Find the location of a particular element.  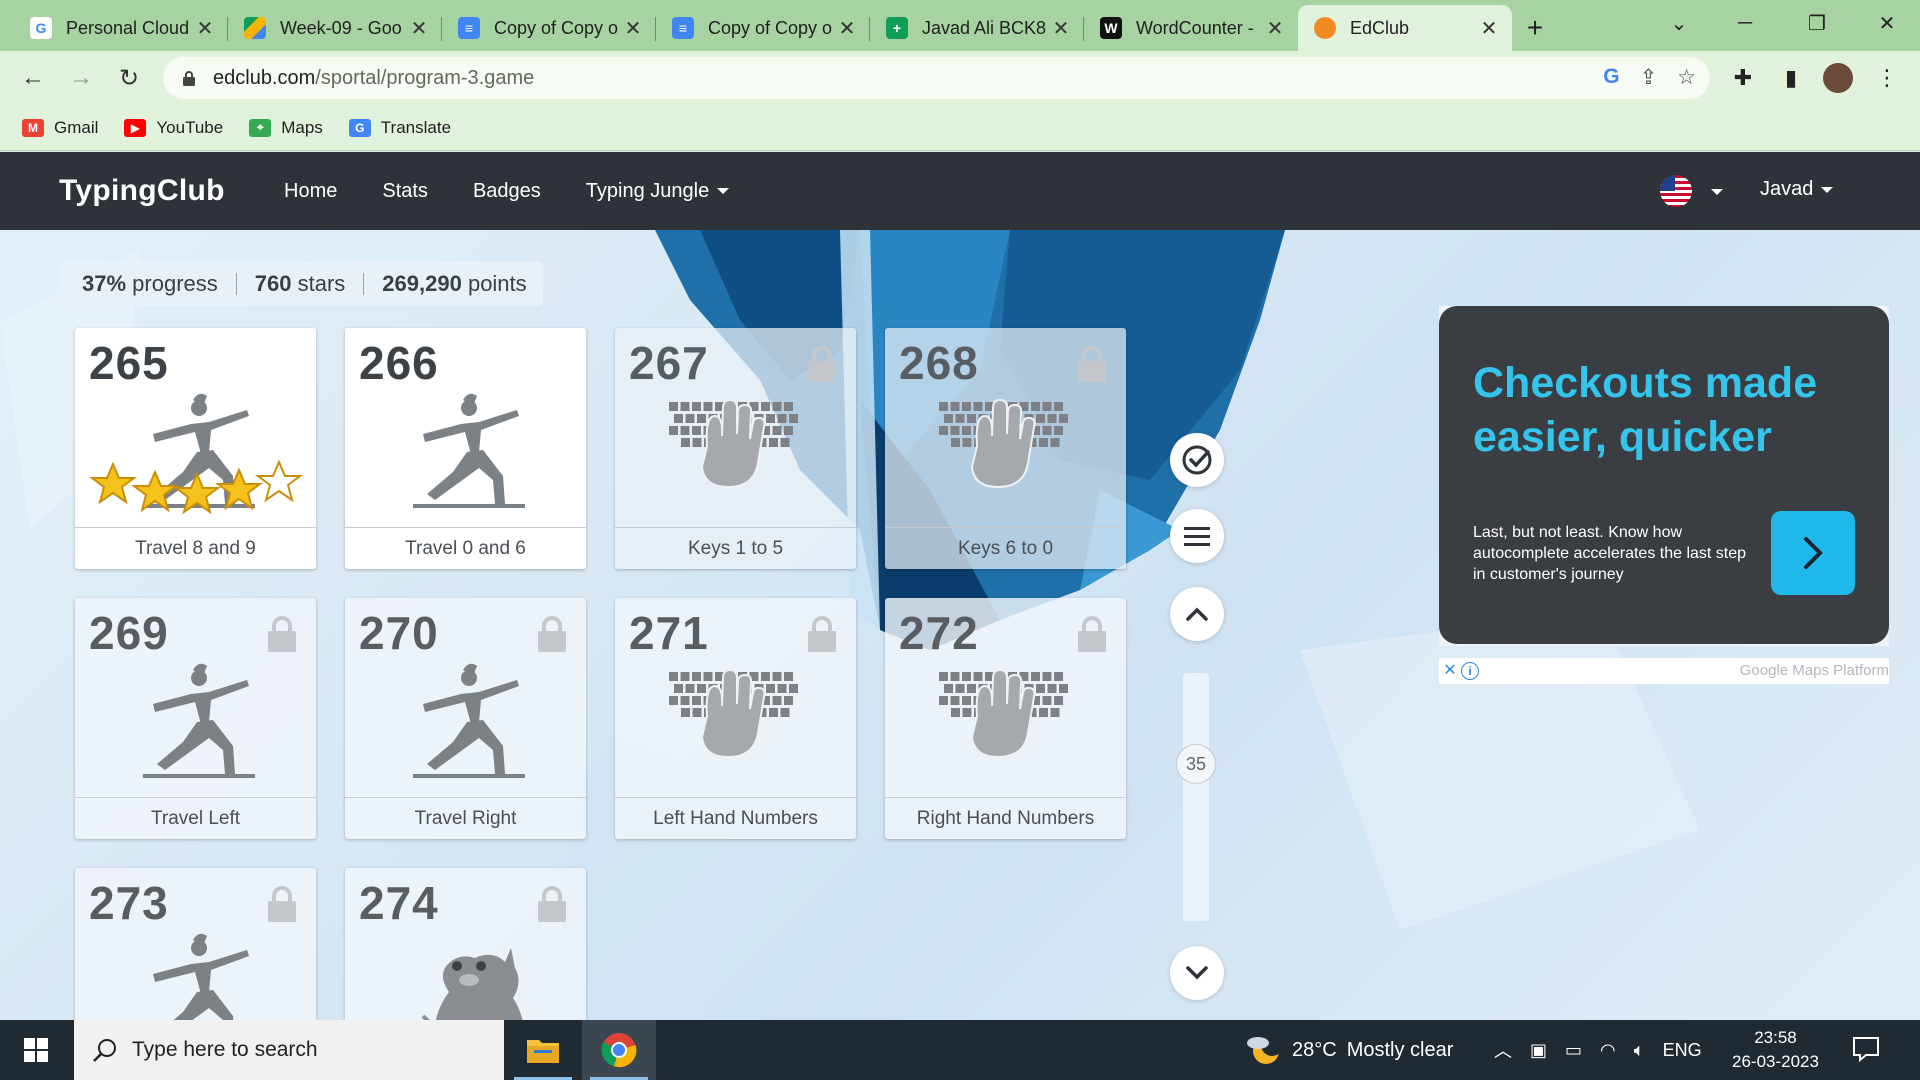

restore-button: ❐ is located at coordinates (1817, 23).